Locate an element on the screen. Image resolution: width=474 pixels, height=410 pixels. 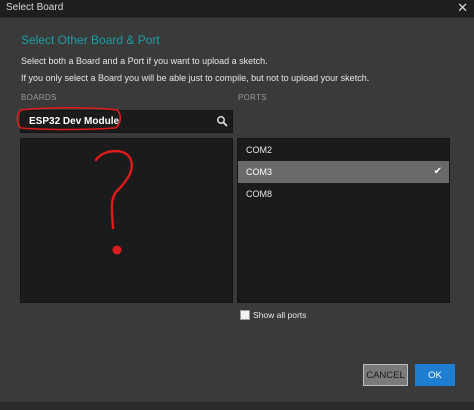
window-title: Select Board is located at coordinates (35, 7).